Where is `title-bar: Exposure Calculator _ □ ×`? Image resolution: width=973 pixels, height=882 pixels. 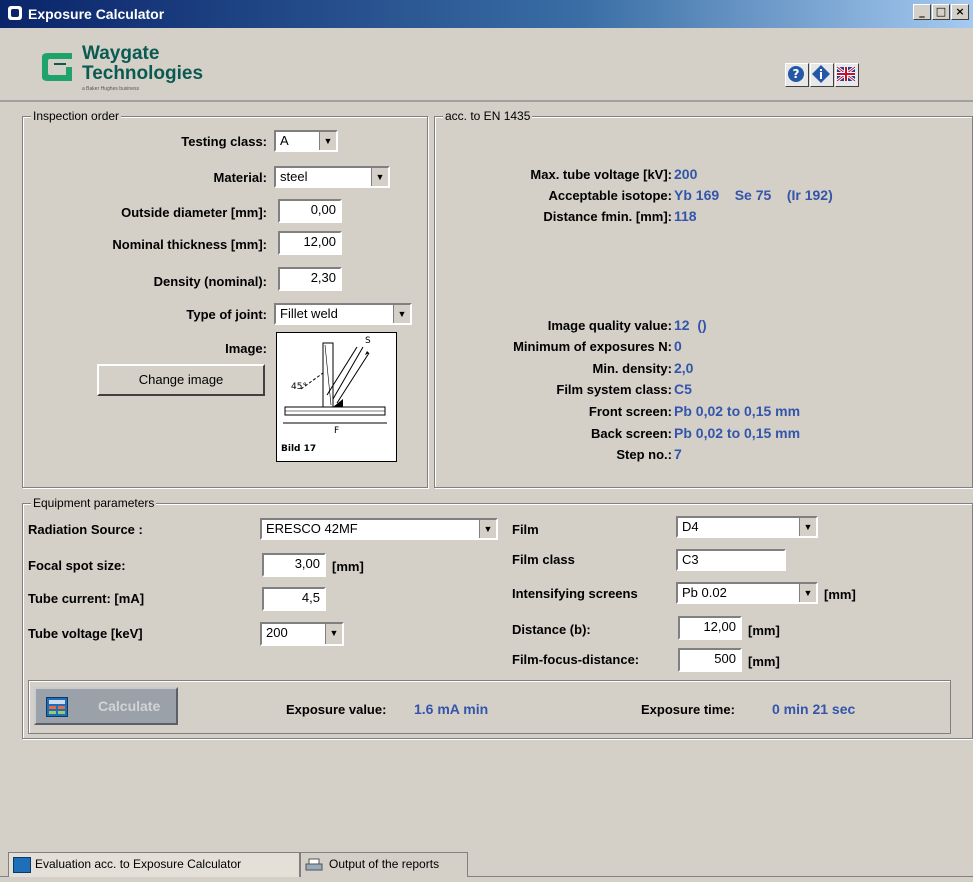 title-bar: Exposure Calculator _ □ × is located at coordinates (486, 14).